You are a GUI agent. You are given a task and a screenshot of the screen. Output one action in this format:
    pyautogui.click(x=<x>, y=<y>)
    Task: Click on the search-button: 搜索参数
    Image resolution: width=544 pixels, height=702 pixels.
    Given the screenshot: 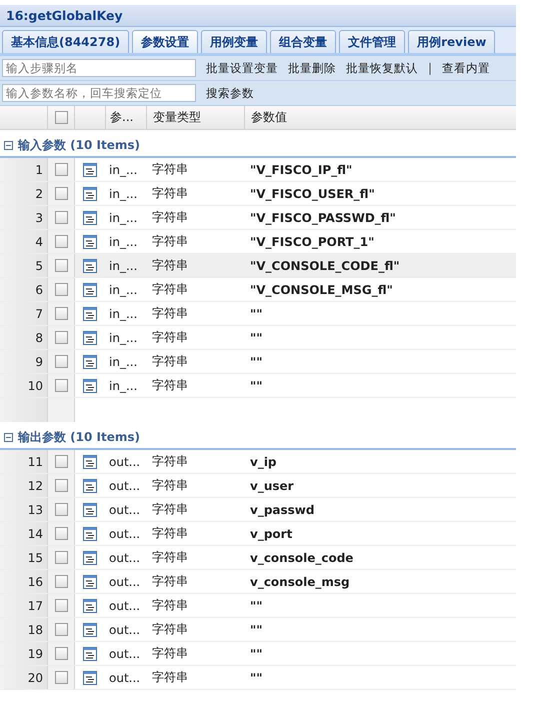 What is the action you would take?
    pyautogui.click(x=230, y=93)
    